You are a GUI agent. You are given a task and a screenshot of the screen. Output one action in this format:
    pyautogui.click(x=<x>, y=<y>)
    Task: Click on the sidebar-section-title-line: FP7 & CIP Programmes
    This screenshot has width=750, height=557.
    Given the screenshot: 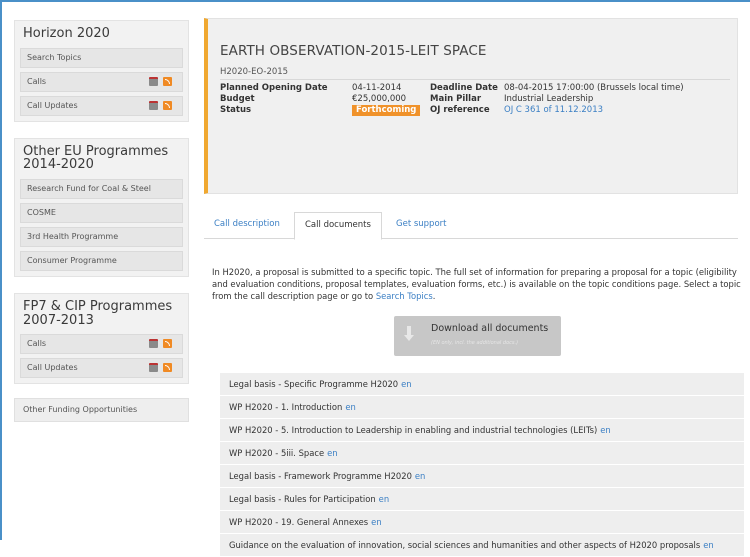 What is the action you would take?
    pyautogui.click(x=98, y=306)
    